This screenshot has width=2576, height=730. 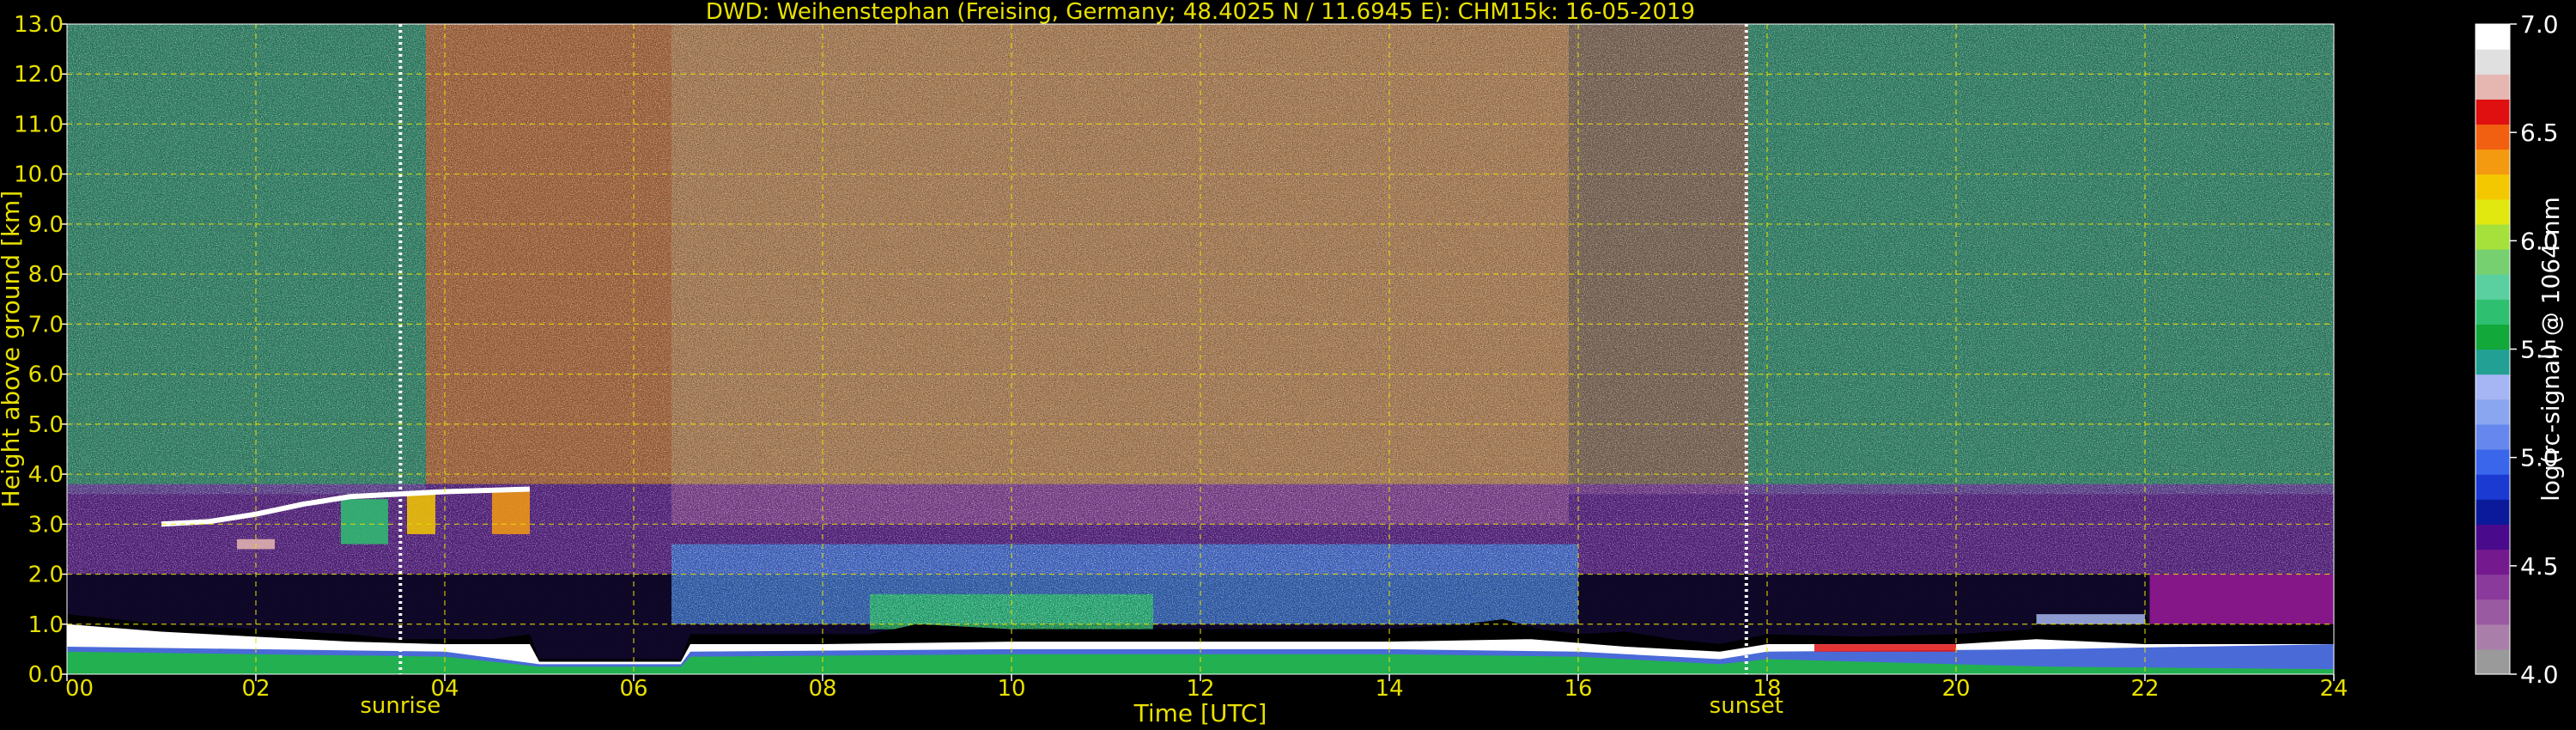 I want to click on x-tick-label: 16, so click(x=1578, y=689).